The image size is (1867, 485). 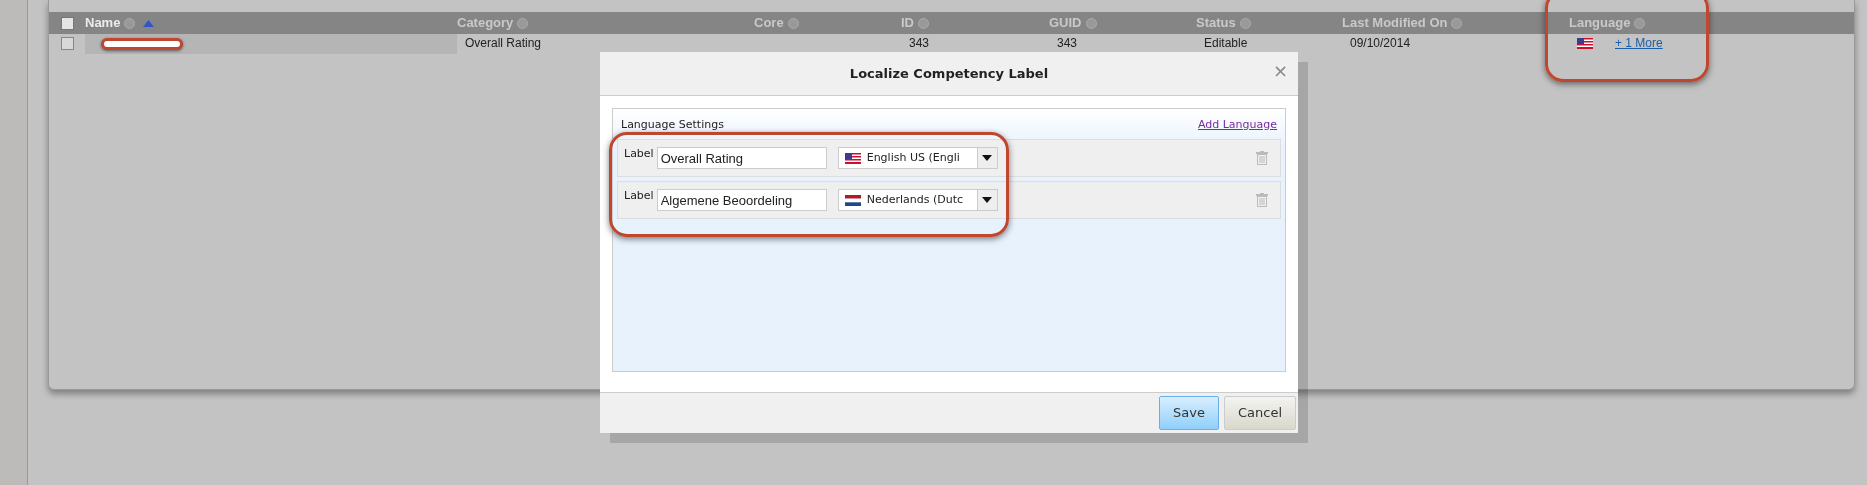 I want to click on add-language-link: Add Language, so click(x=1237, y=125).